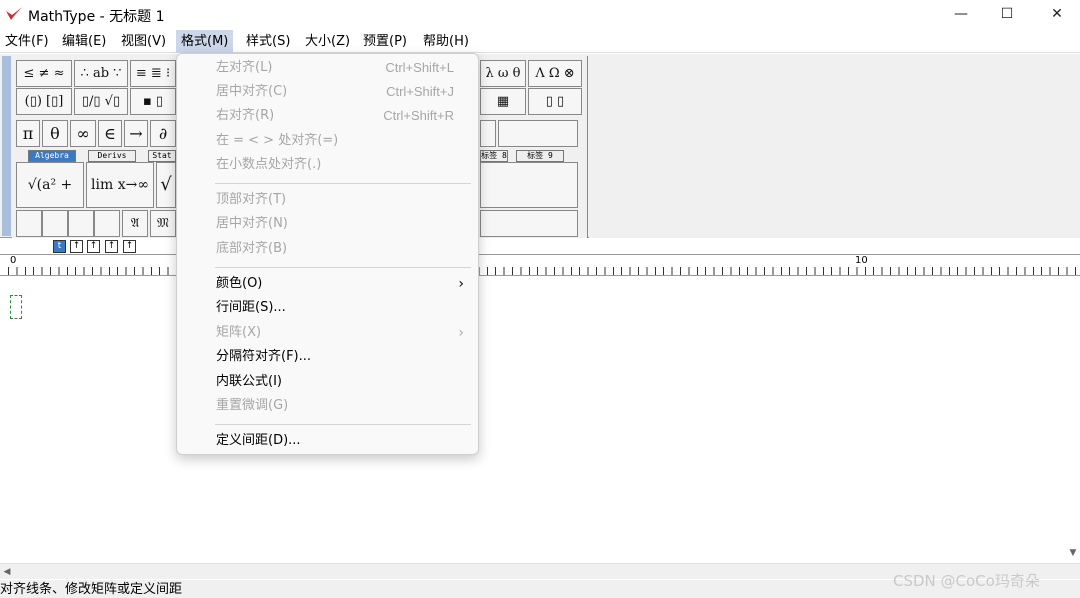  Describe the element at coordinates (503, 101) in the screenshot. I see `matrix-templates-button: ▦` at that location.